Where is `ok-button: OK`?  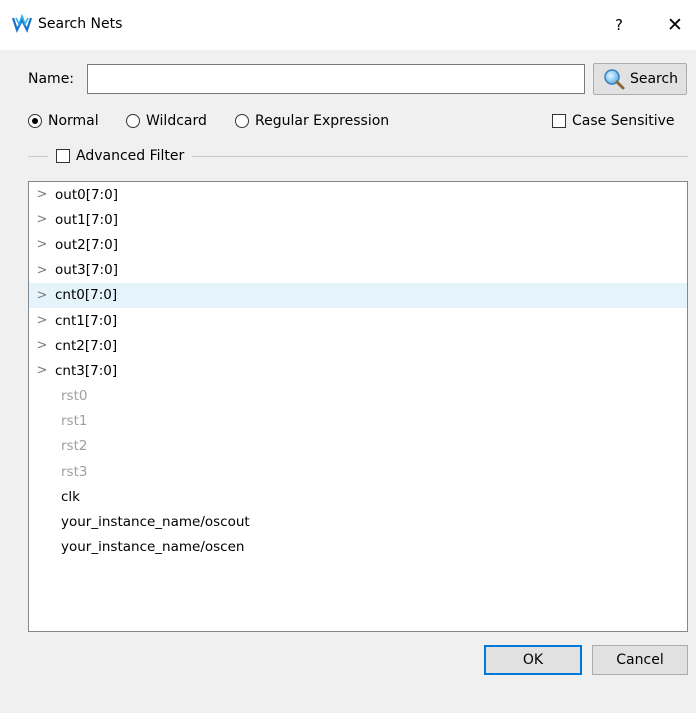
ok-button: OK is located at coordinates (533, 660).